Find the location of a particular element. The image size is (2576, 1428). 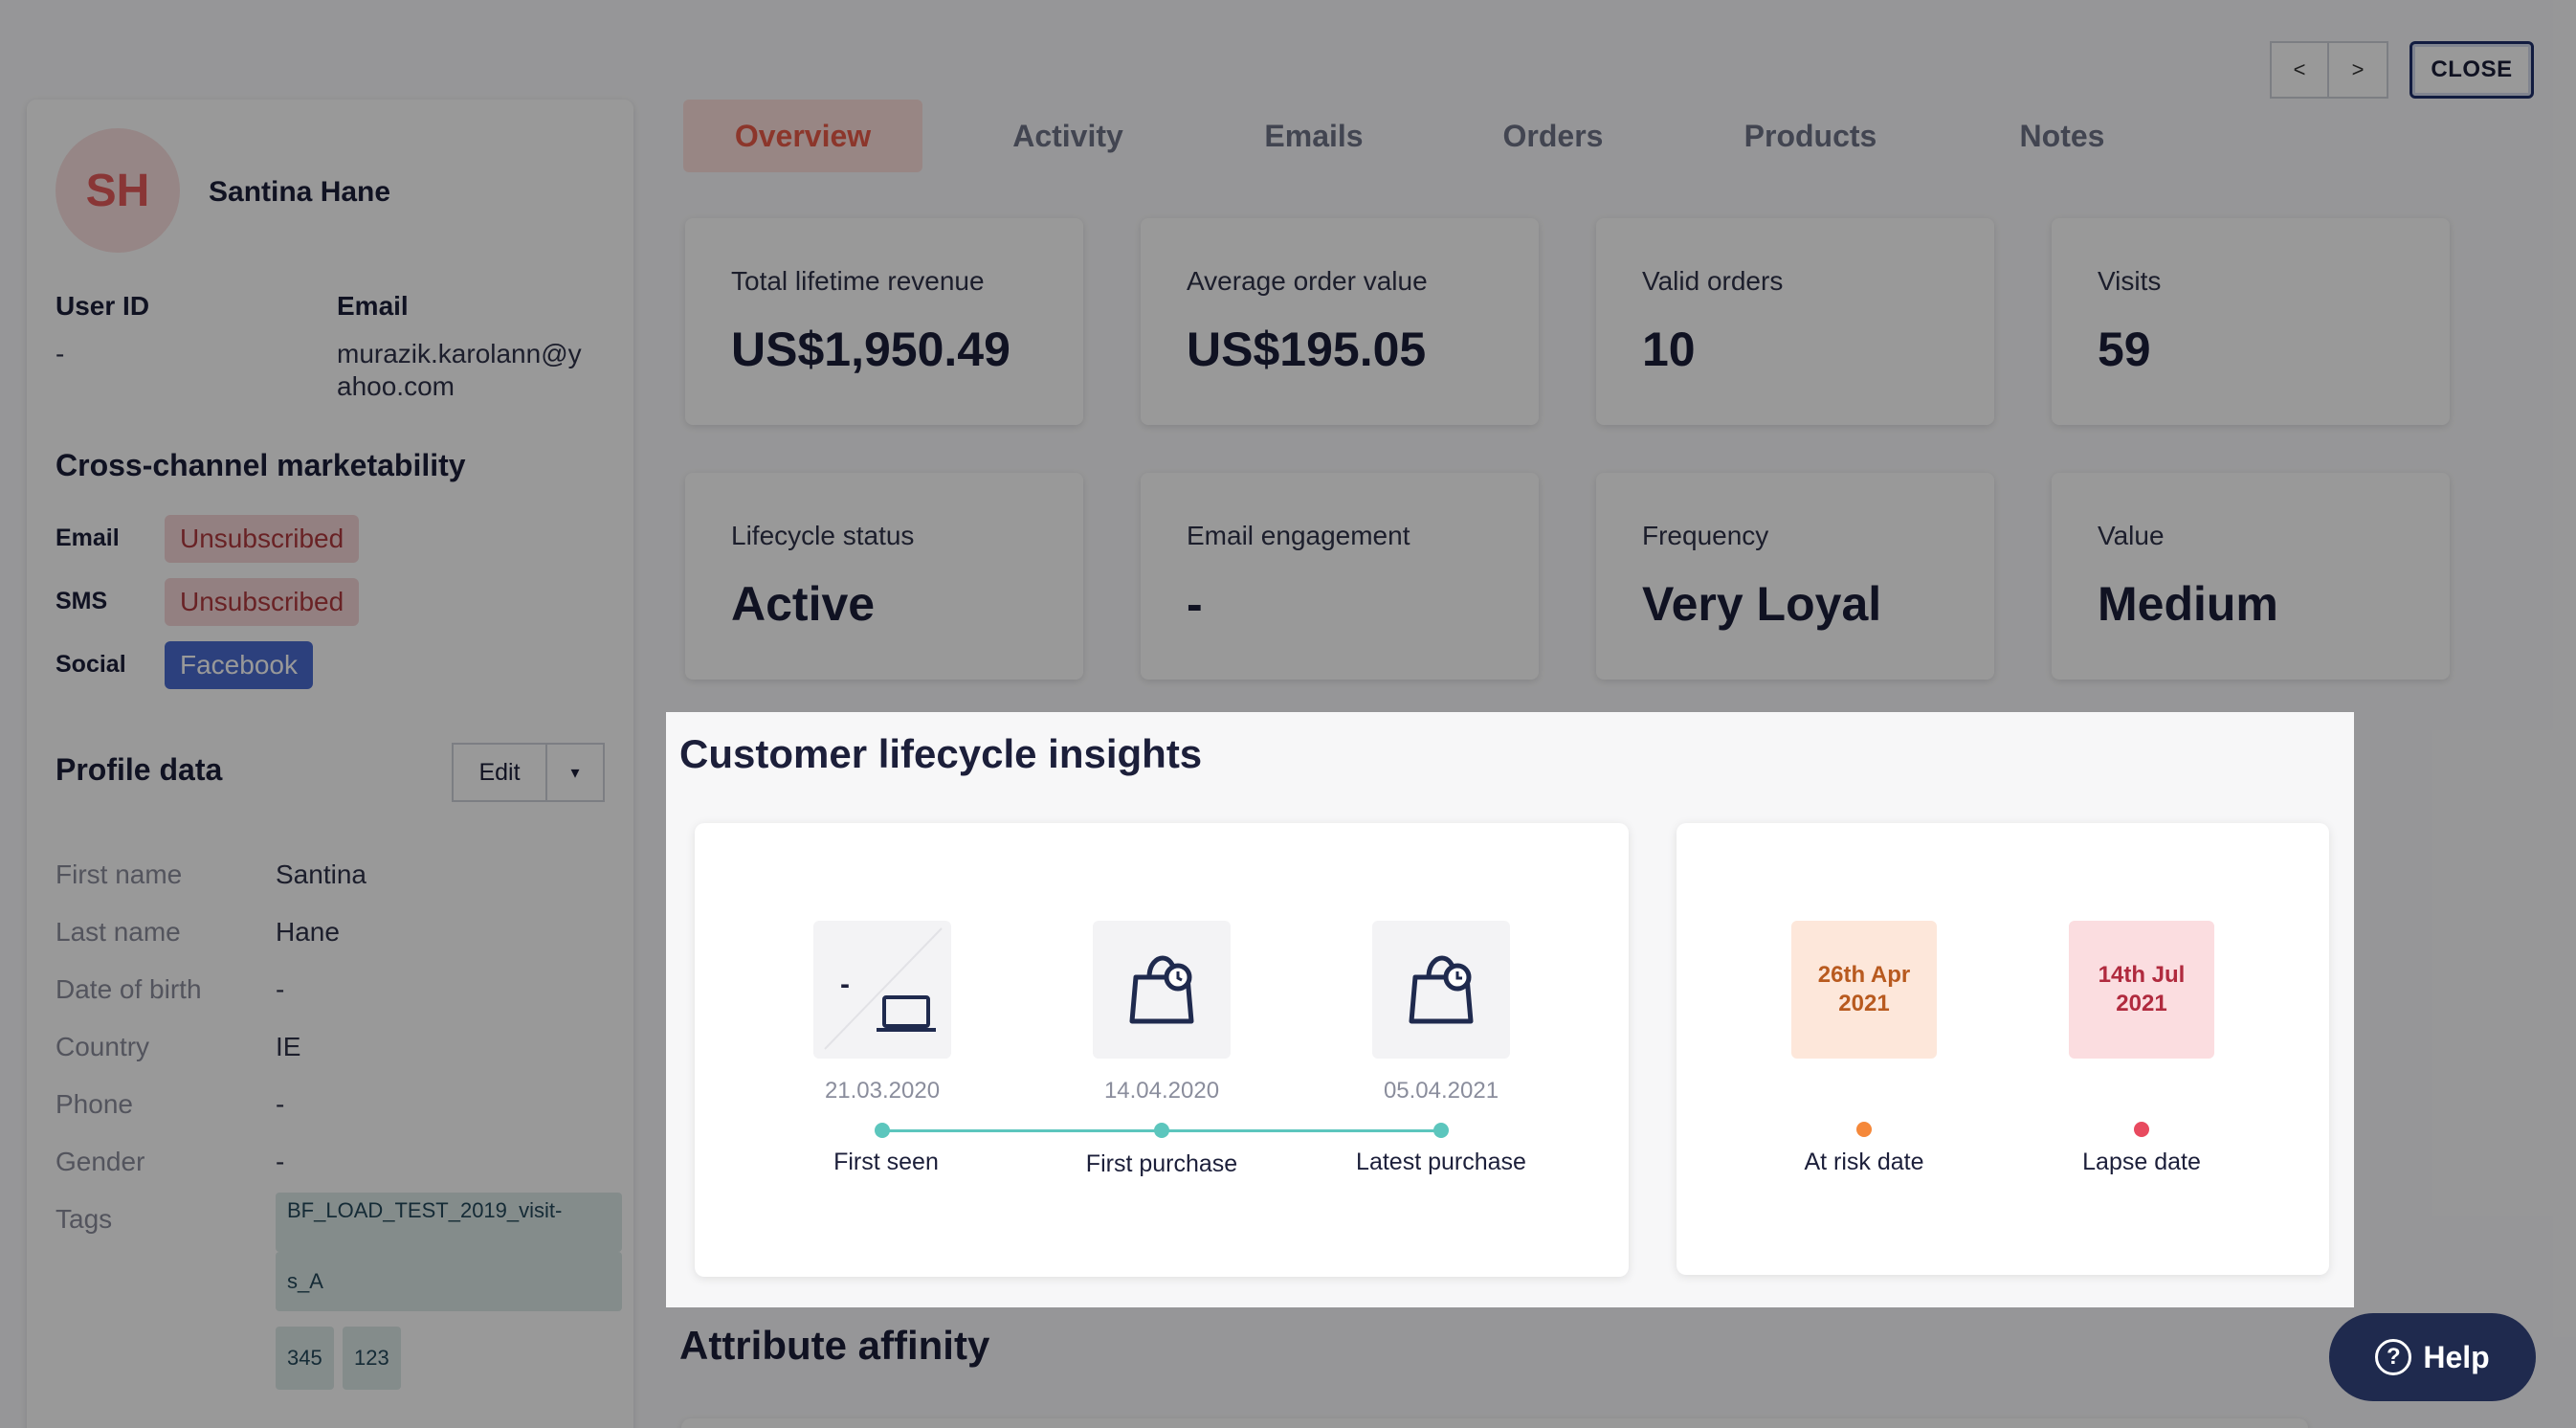

lapse-dot is located at coordinates (2141, 1129).